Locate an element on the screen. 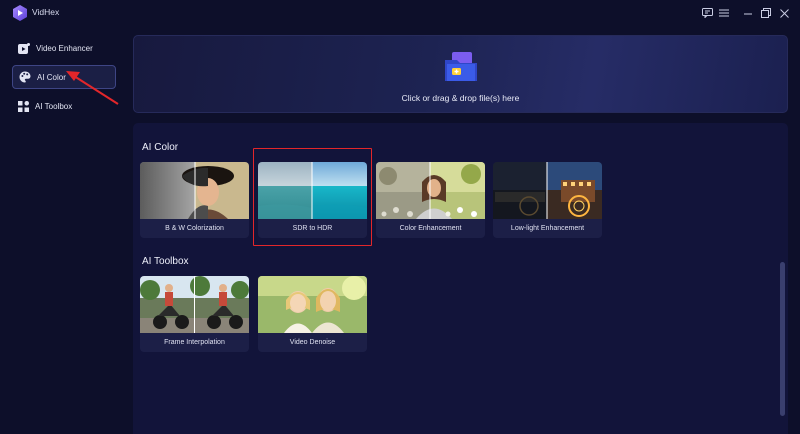  low-light-enhancement-thumbnail is located at coordinates (547, 190).